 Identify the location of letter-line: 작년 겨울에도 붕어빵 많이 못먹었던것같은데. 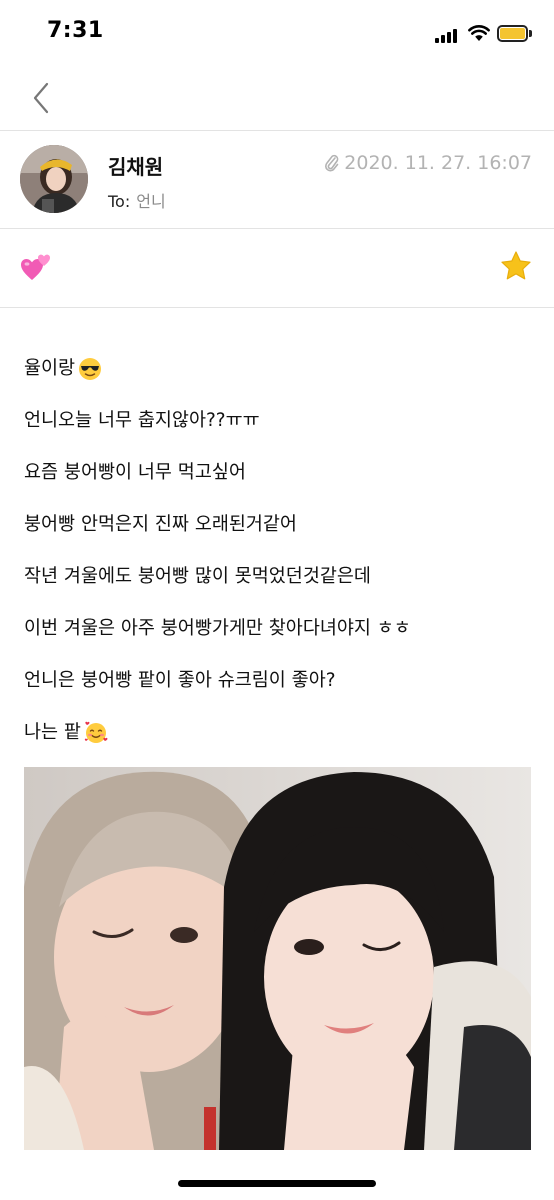
(197, 576).